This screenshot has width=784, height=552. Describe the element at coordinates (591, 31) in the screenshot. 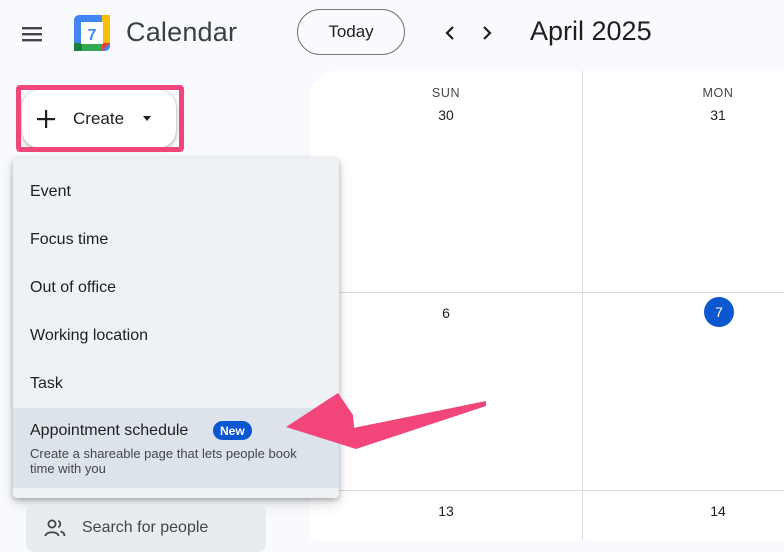

I see `period-title: April 2025` at that location.